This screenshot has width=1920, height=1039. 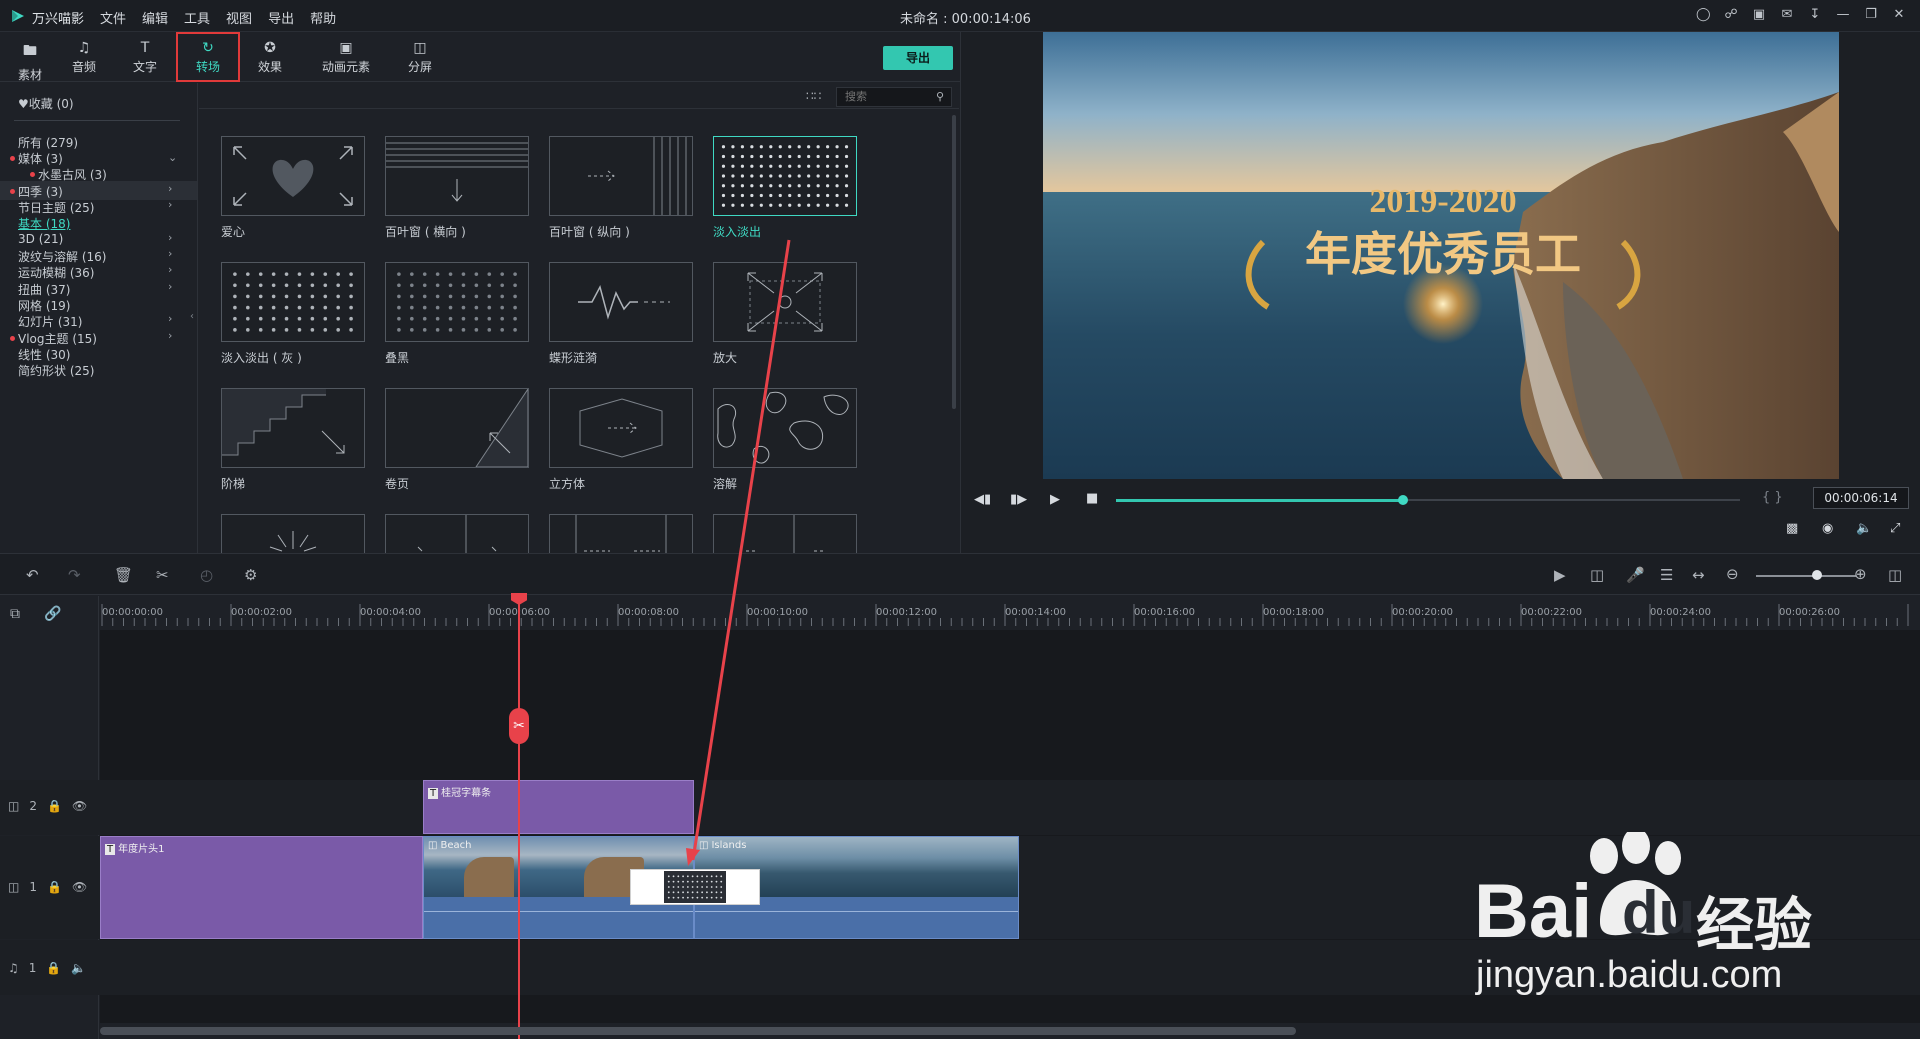 I want to click on watermark-cn: 经验, so click(x=1754, y=925).